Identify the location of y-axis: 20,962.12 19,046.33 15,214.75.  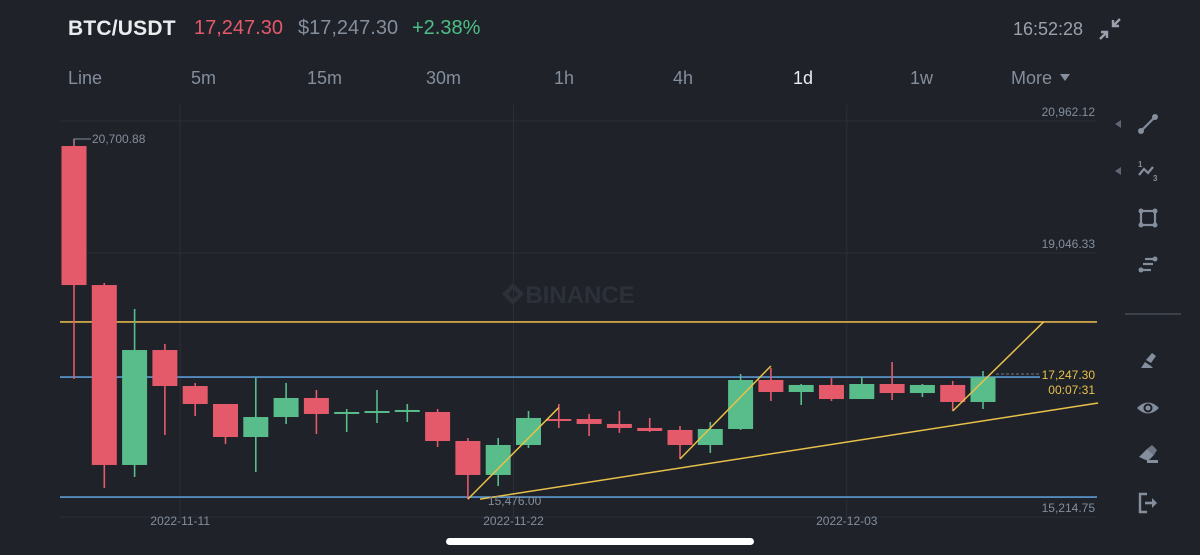
(1069, 310).